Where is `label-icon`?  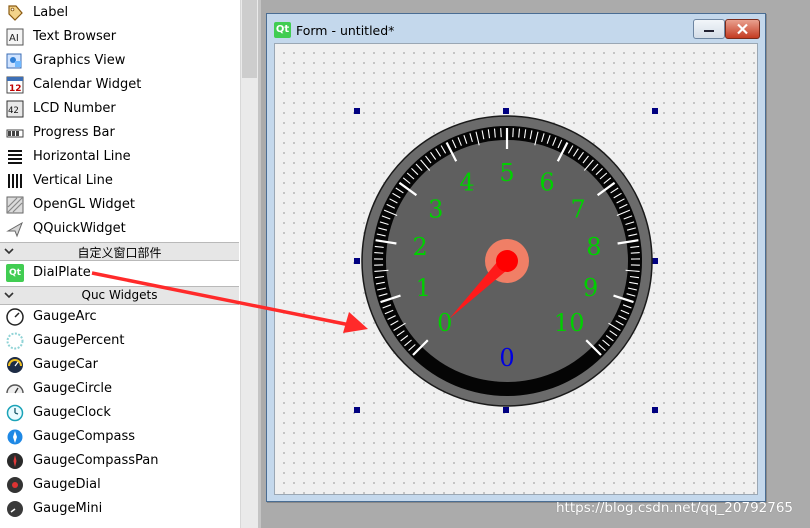 label-icon is located at coordinates (15, 13).